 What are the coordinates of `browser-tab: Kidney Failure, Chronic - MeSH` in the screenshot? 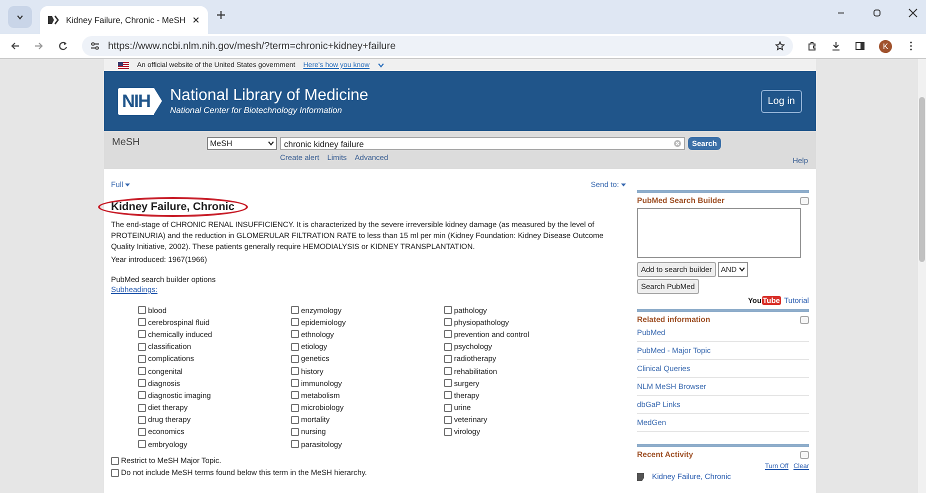 It's located at (124, 20).